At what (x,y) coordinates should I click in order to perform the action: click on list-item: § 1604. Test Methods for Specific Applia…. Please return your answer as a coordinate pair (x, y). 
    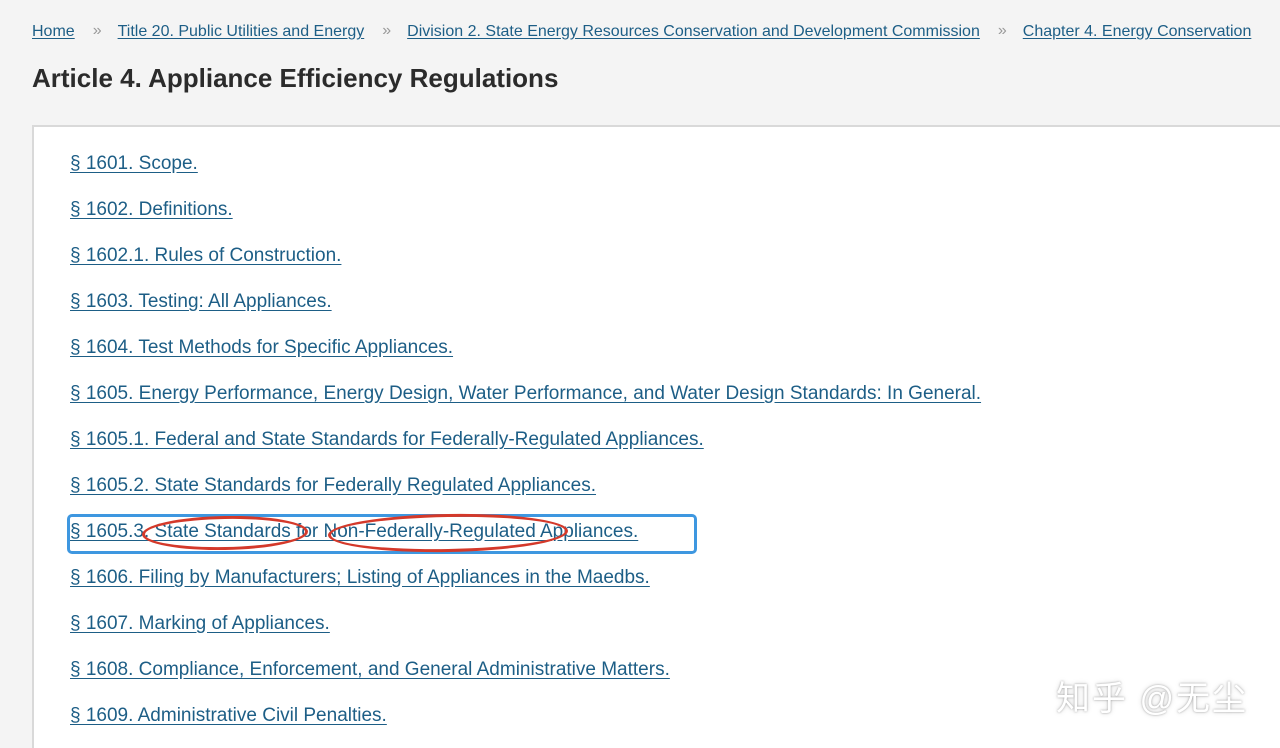
    Looking at the image, I should click on (525, 358).